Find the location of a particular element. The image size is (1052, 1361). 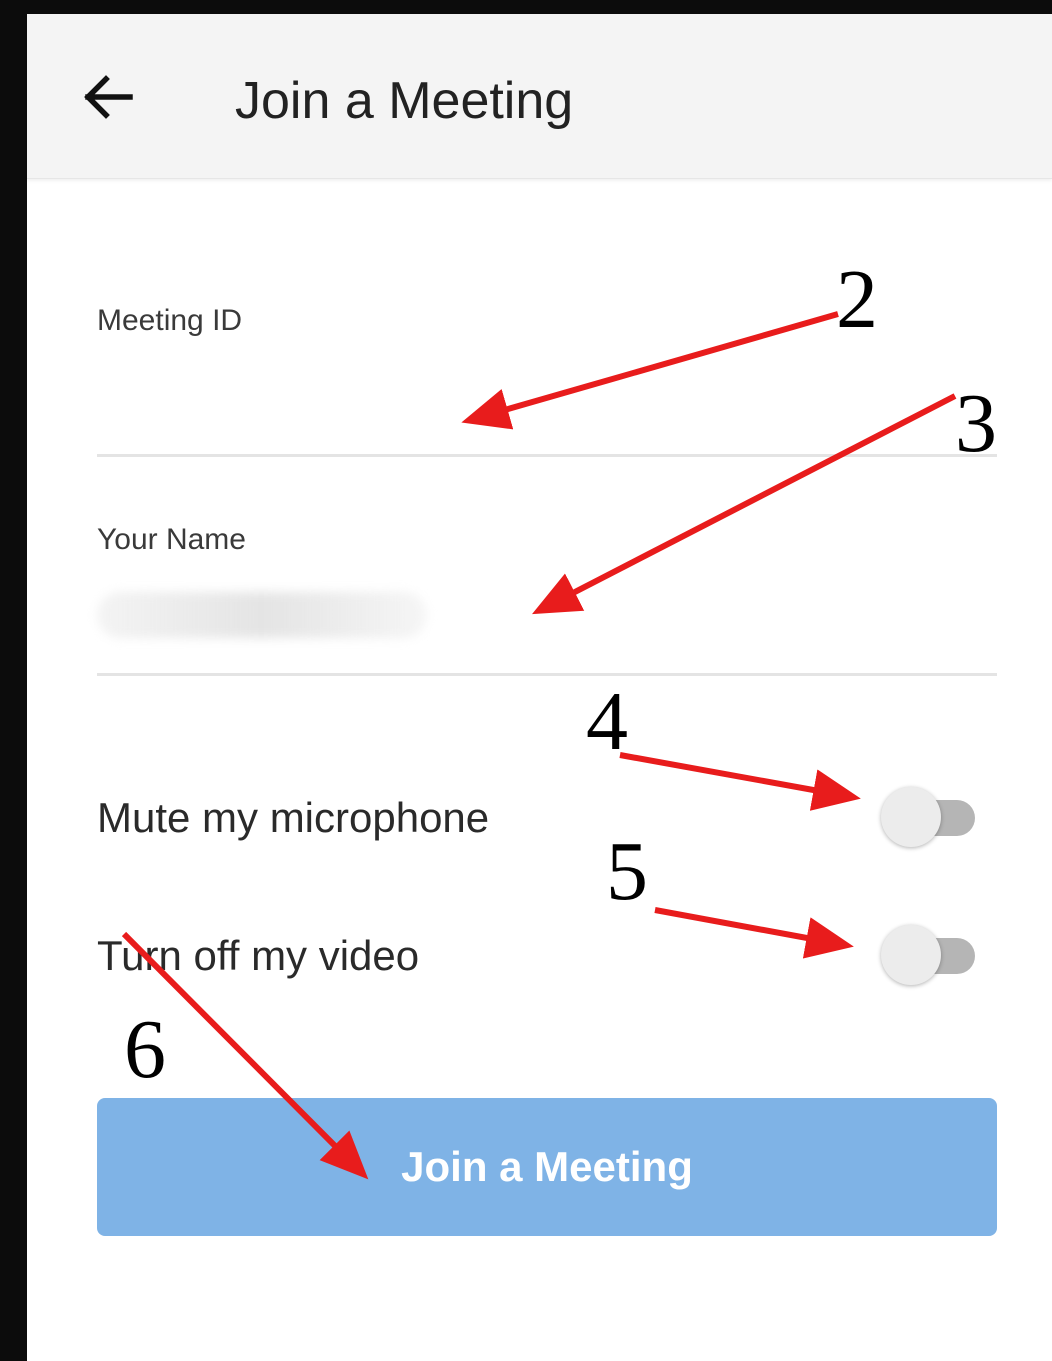

join-meeting-button: Join a Meeting is located at coordinates (547, 1167).